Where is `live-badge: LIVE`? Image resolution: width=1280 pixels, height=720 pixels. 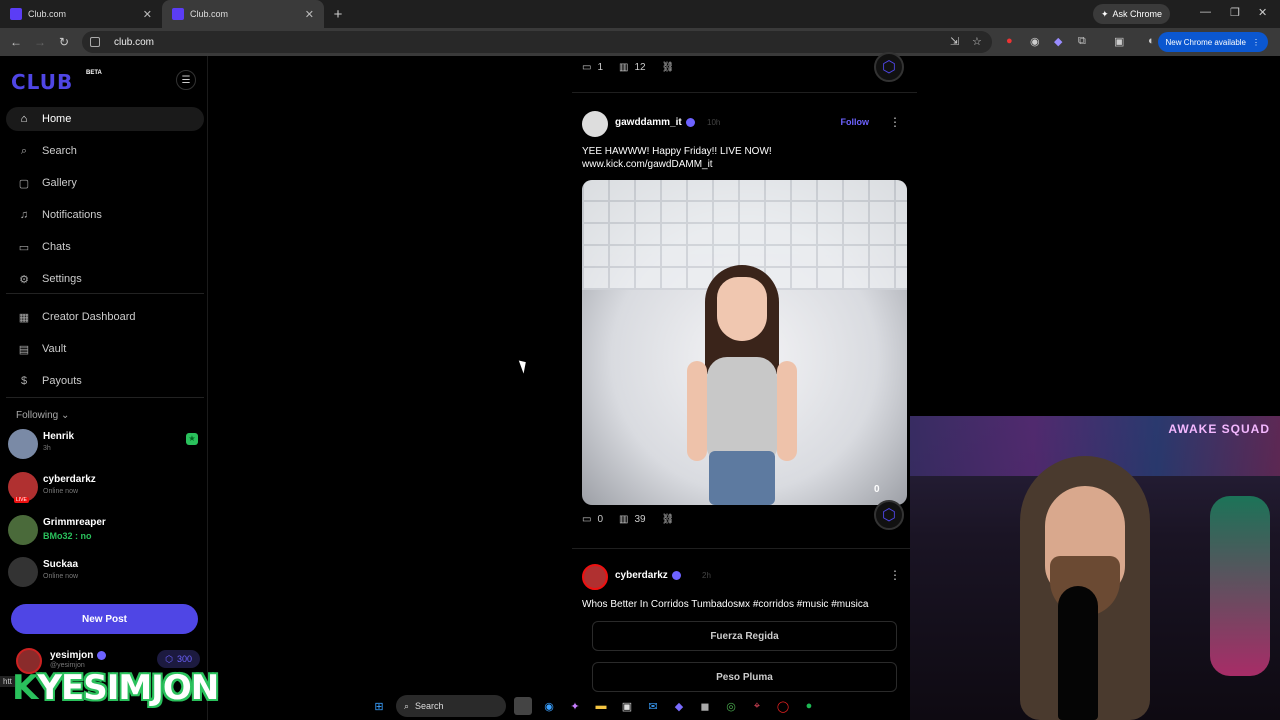
live-badge: LIVE is located at coordinates (21, 500).